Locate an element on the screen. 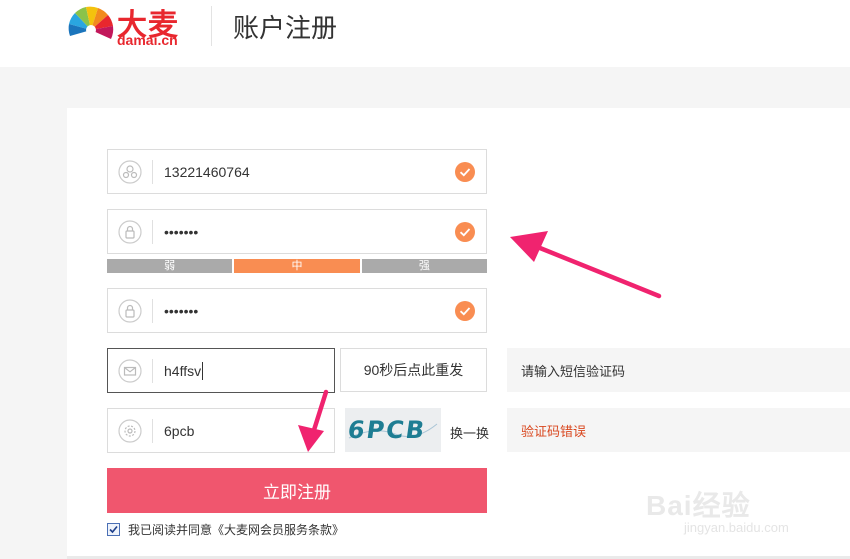 Image resolution: width=850 pixels, height=559 pixels. sms-code-value: h4ffsv is located at coordinates (183, 370).